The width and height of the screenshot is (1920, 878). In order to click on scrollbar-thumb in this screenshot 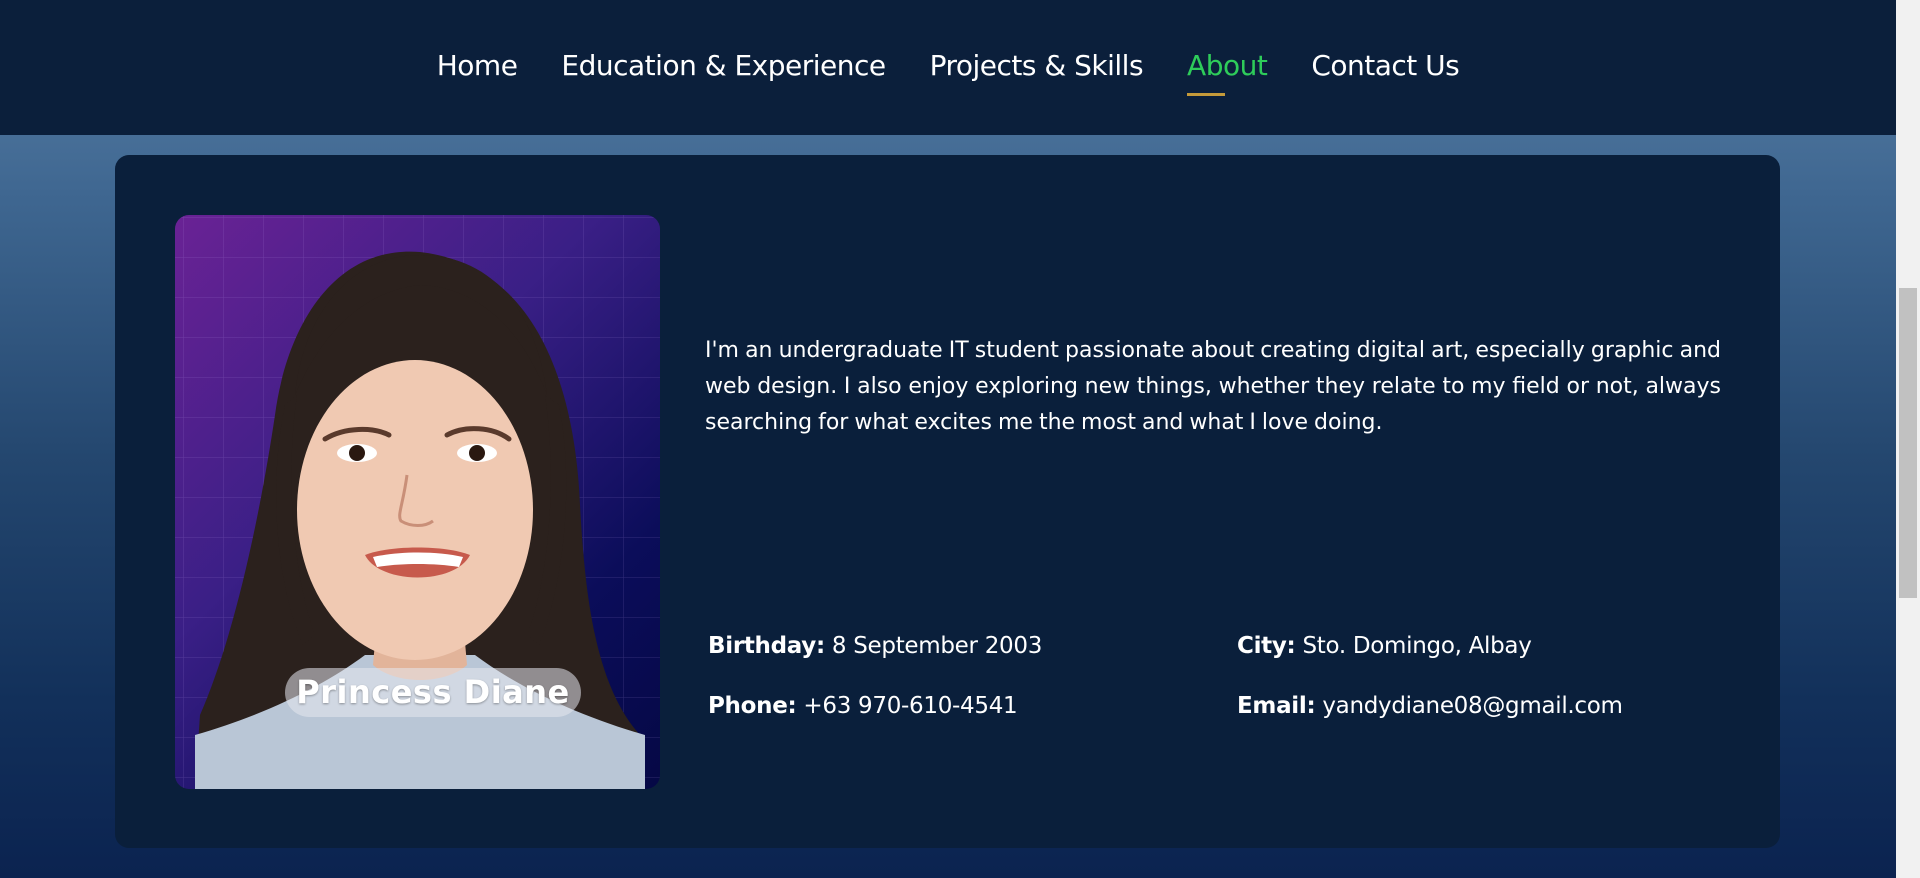, I will do `click(1908, 443)`.